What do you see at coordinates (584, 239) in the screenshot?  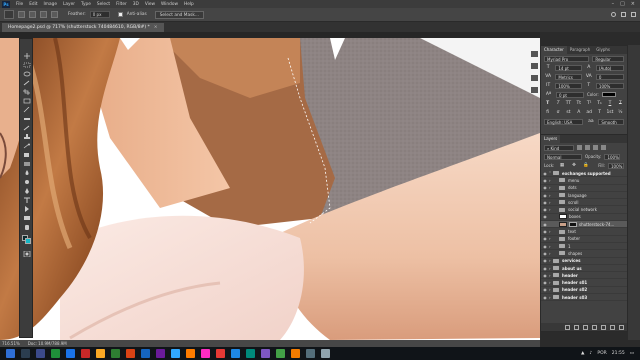 I see `layer-row: ◉ › footer` at bounding box center [584, 239].